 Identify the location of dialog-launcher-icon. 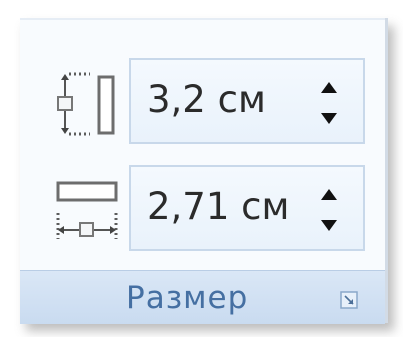
(349, 300).